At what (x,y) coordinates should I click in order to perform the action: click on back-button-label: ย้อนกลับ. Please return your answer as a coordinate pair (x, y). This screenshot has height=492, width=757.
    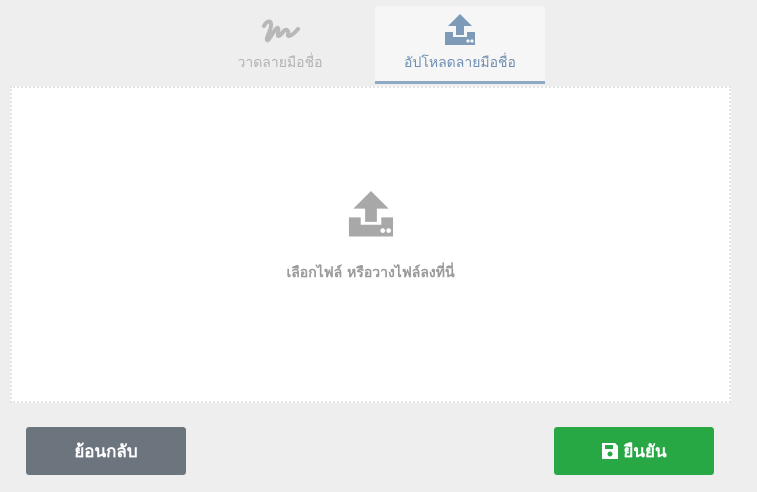
    Looking at the image, I should click on (106, 451).